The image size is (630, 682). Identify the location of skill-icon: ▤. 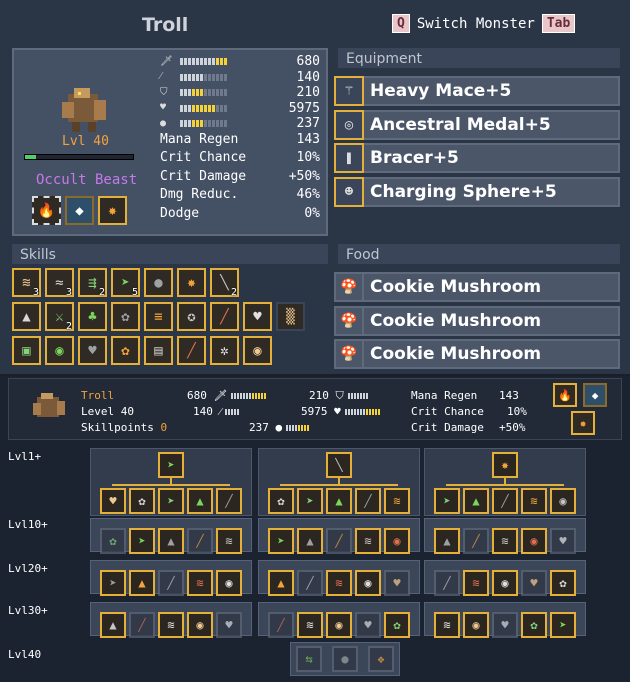
(158, 350).